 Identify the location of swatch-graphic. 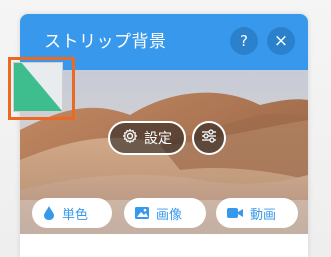
(38, 87).